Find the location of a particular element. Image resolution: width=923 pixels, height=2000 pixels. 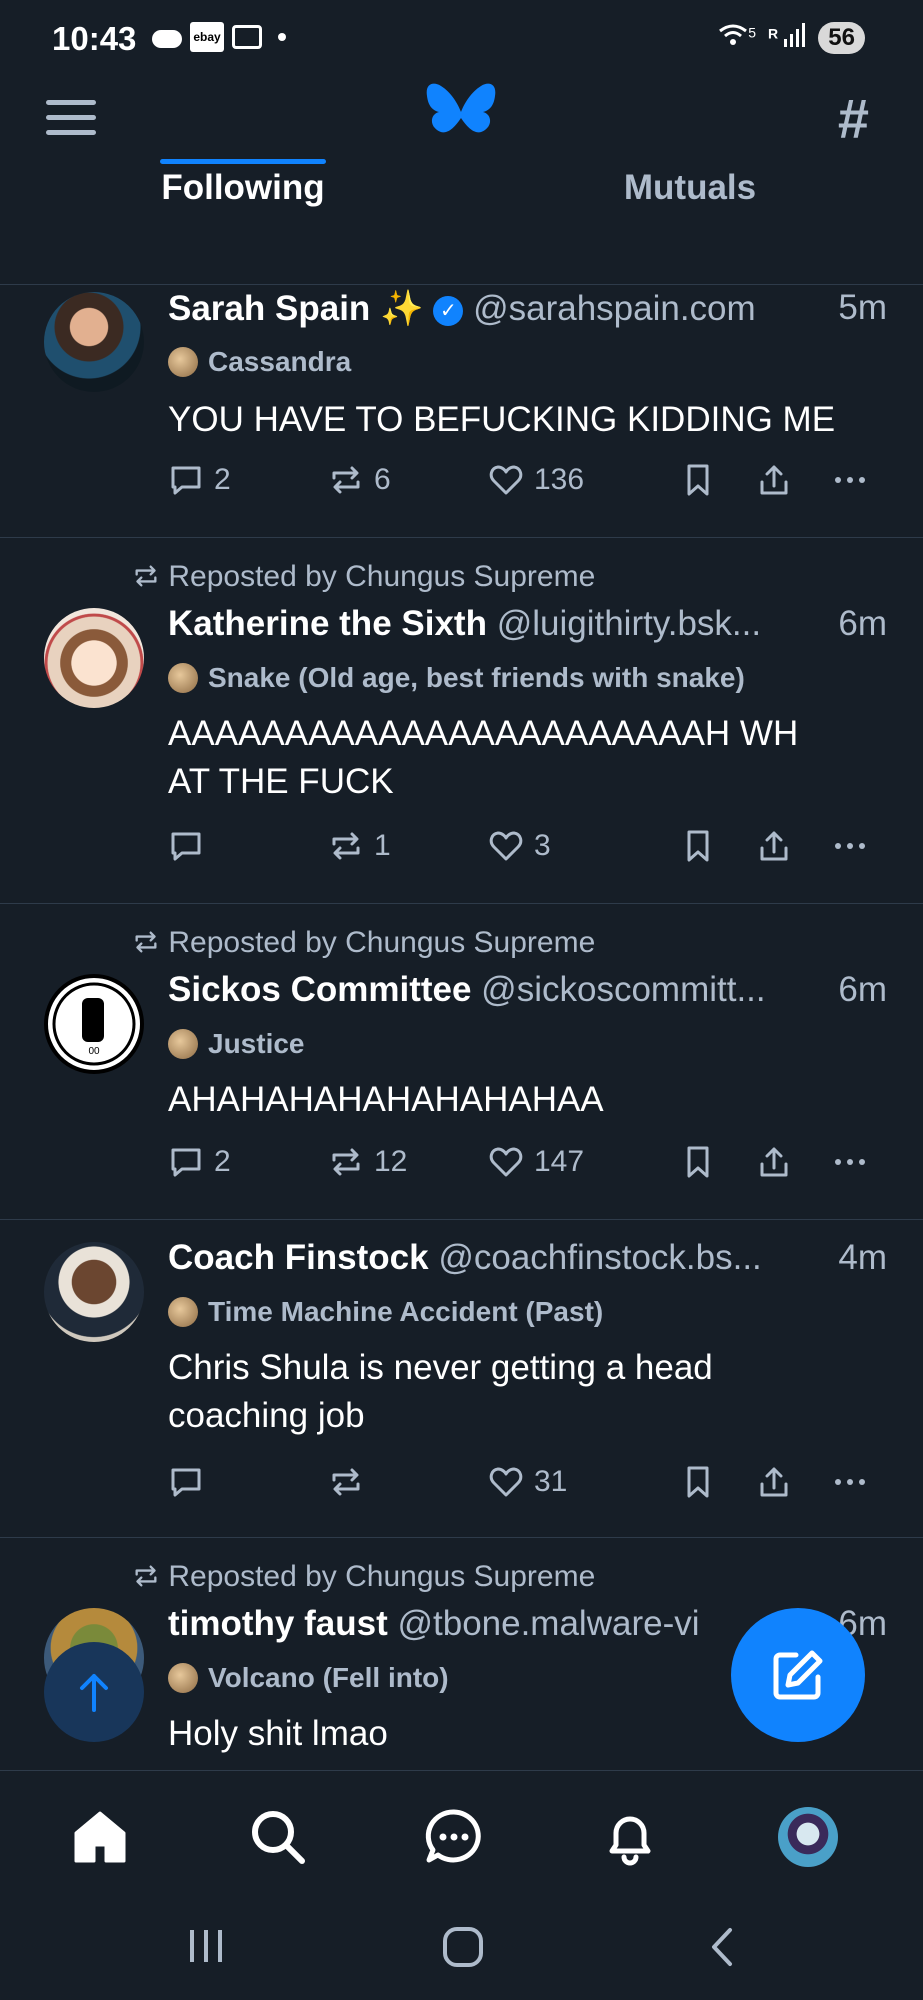

avatar: 00 is located at coordinates (94, 1024).